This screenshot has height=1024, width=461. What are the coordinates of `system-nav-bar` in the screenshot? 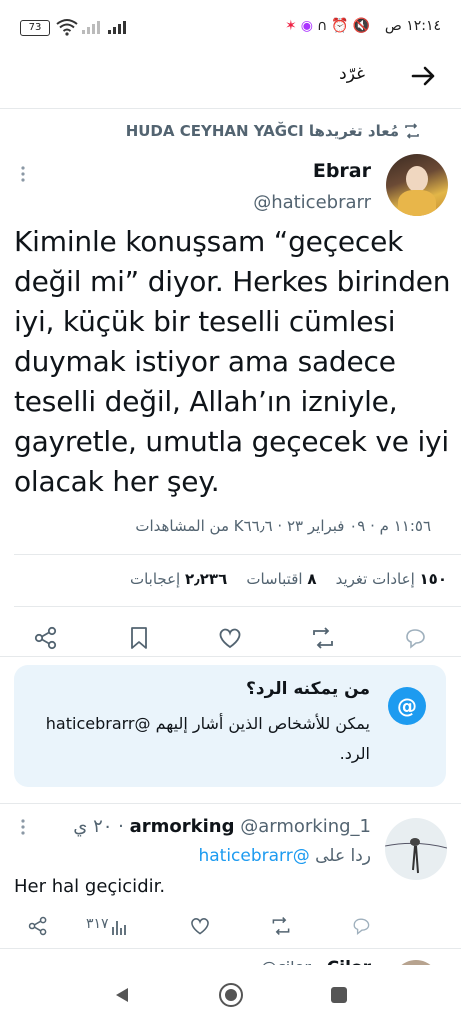 It's located at (230, 994).